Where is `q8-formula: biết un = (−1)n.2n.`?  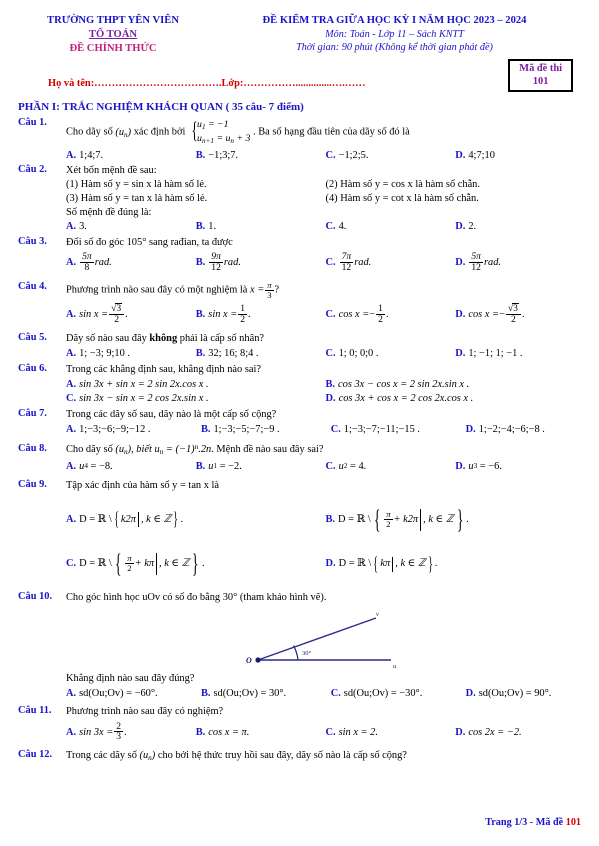
q8-formula: biết un = (−1)n.2n. is located at coordinates (175, 449).